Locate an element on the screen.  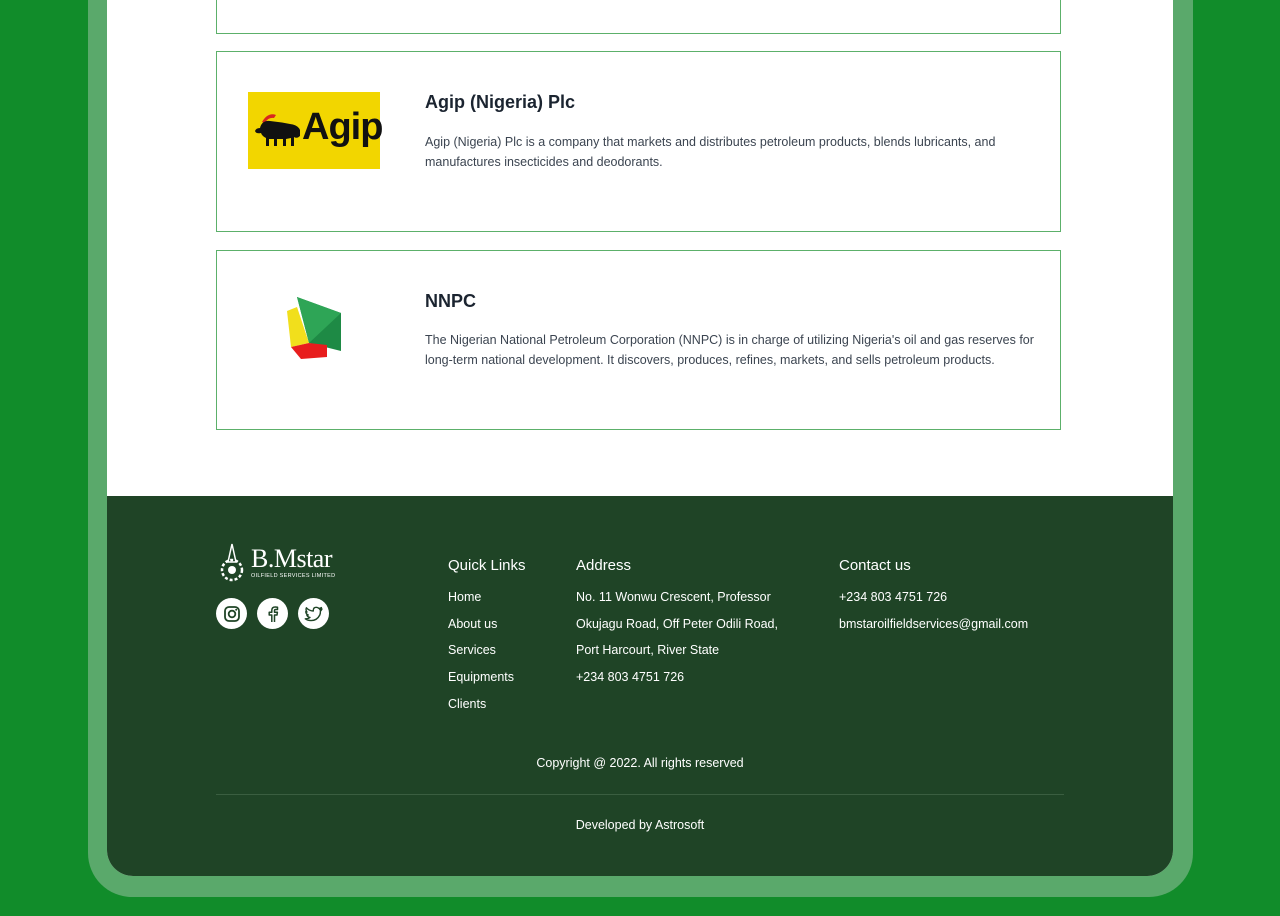
agip-logo: Agip is located at coordinates (315, 130).